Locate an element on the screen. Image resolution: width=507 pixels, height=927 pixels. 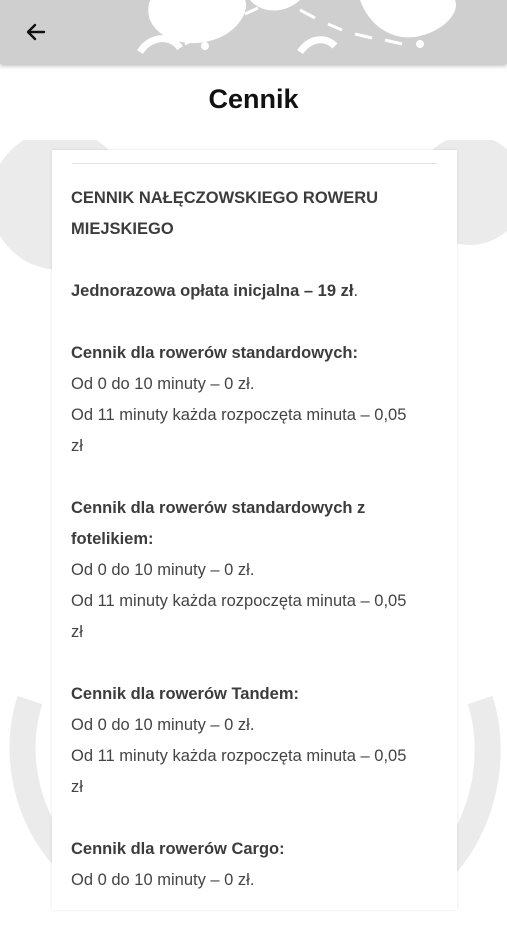
app-bar is located at coordinates (253, 32).